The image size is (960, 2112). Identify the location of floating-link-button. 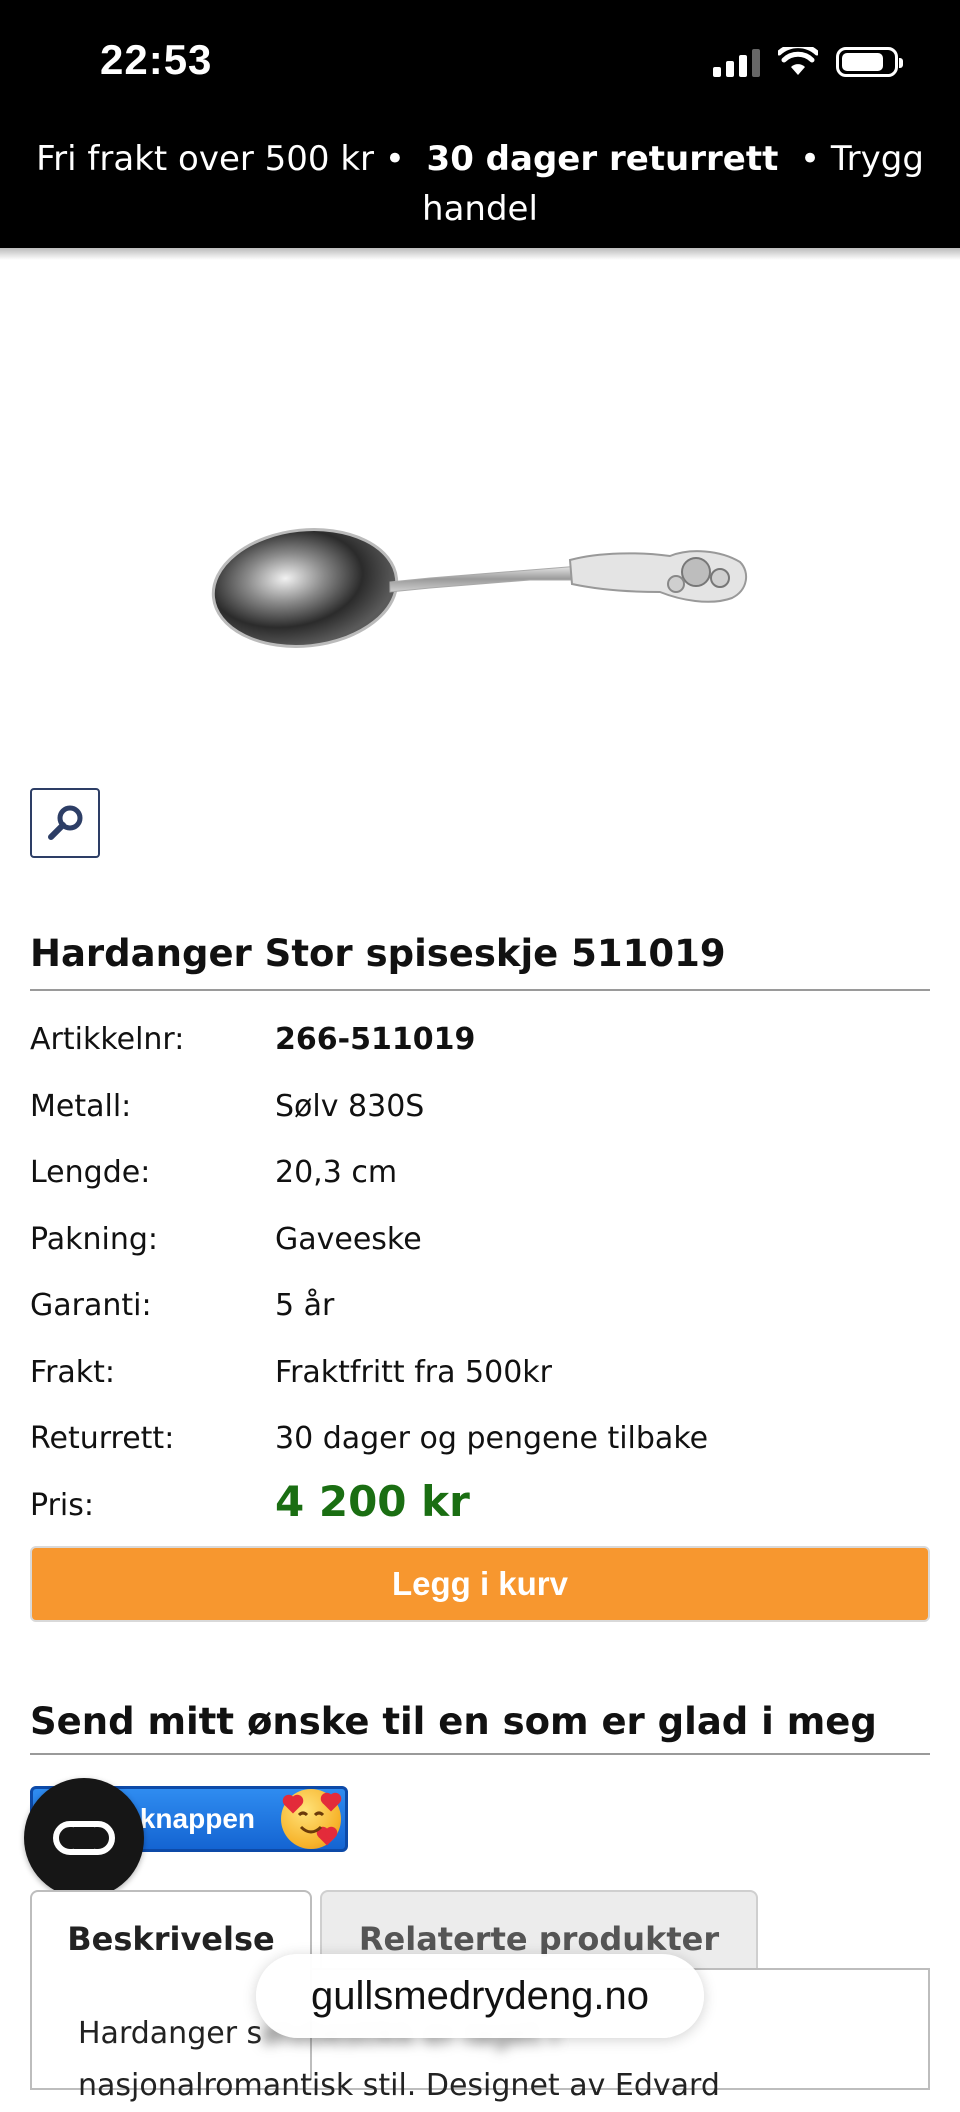
(84, 1838).